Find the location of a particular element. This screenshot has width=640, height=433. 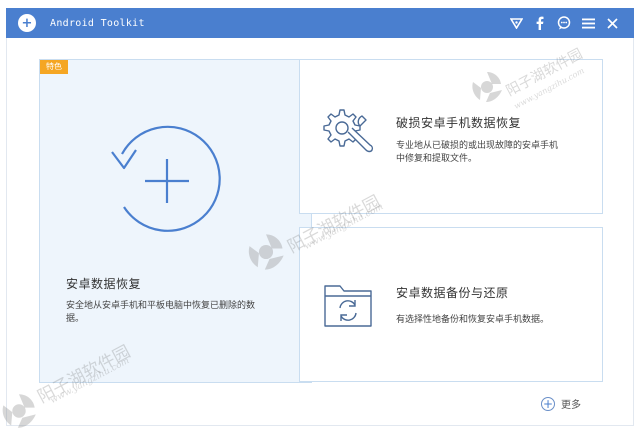

main-card-title: 安卓数据恢复 is located at coordinates (104, 284).